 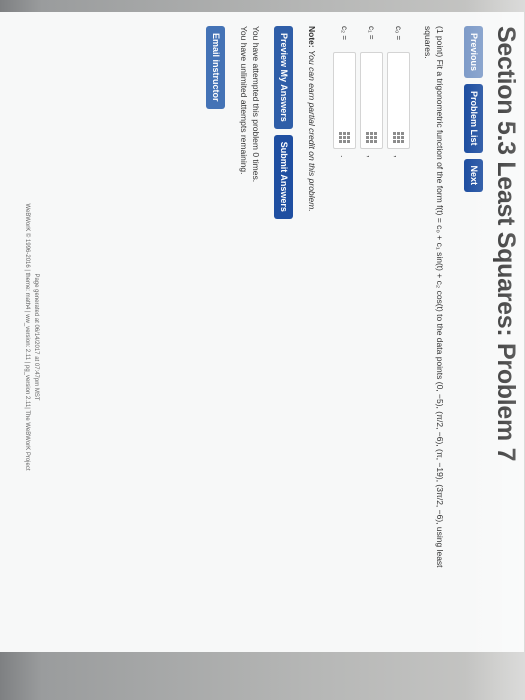 What do you see at coordinates (312, 37) in the screenshot?
I see `note-label: Note:` at bounding box center [312, 37].